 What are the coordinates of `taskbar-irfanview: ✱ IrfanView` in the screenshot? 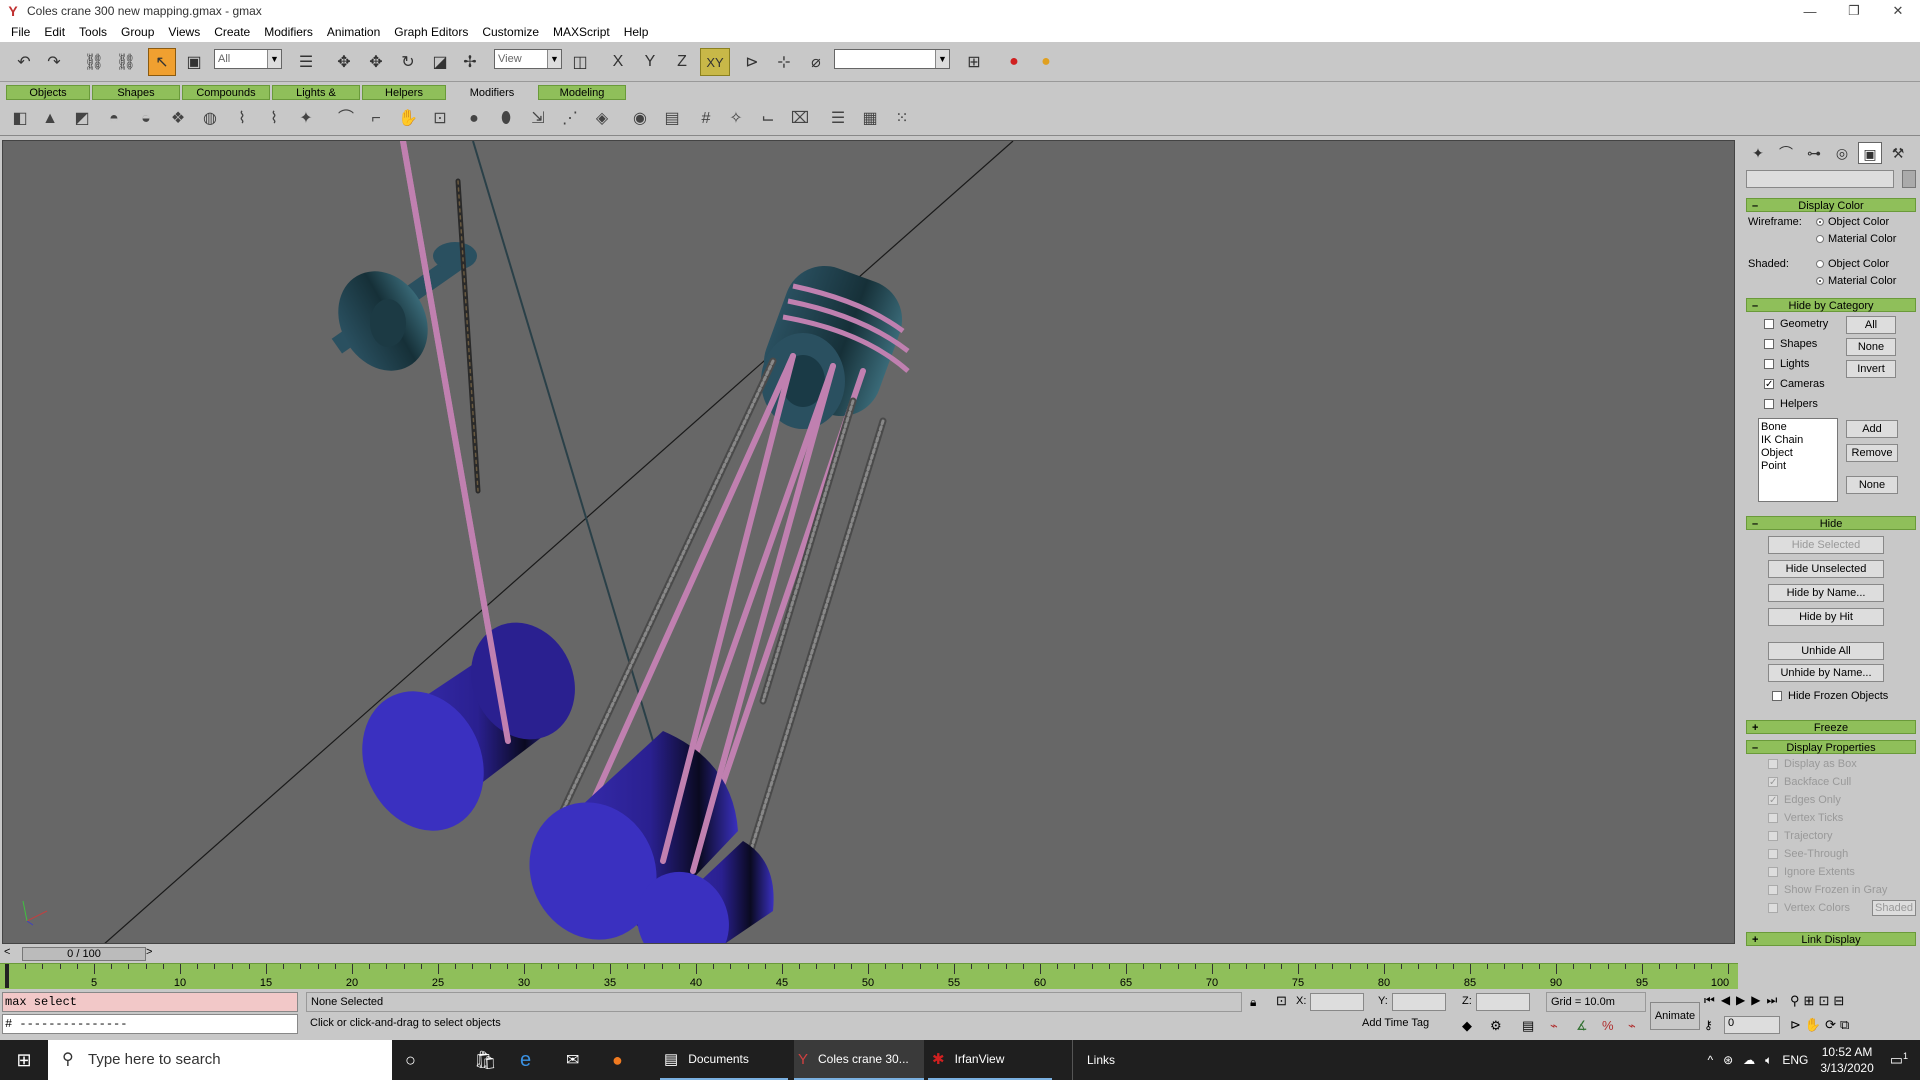 It's located at (990, 1060).